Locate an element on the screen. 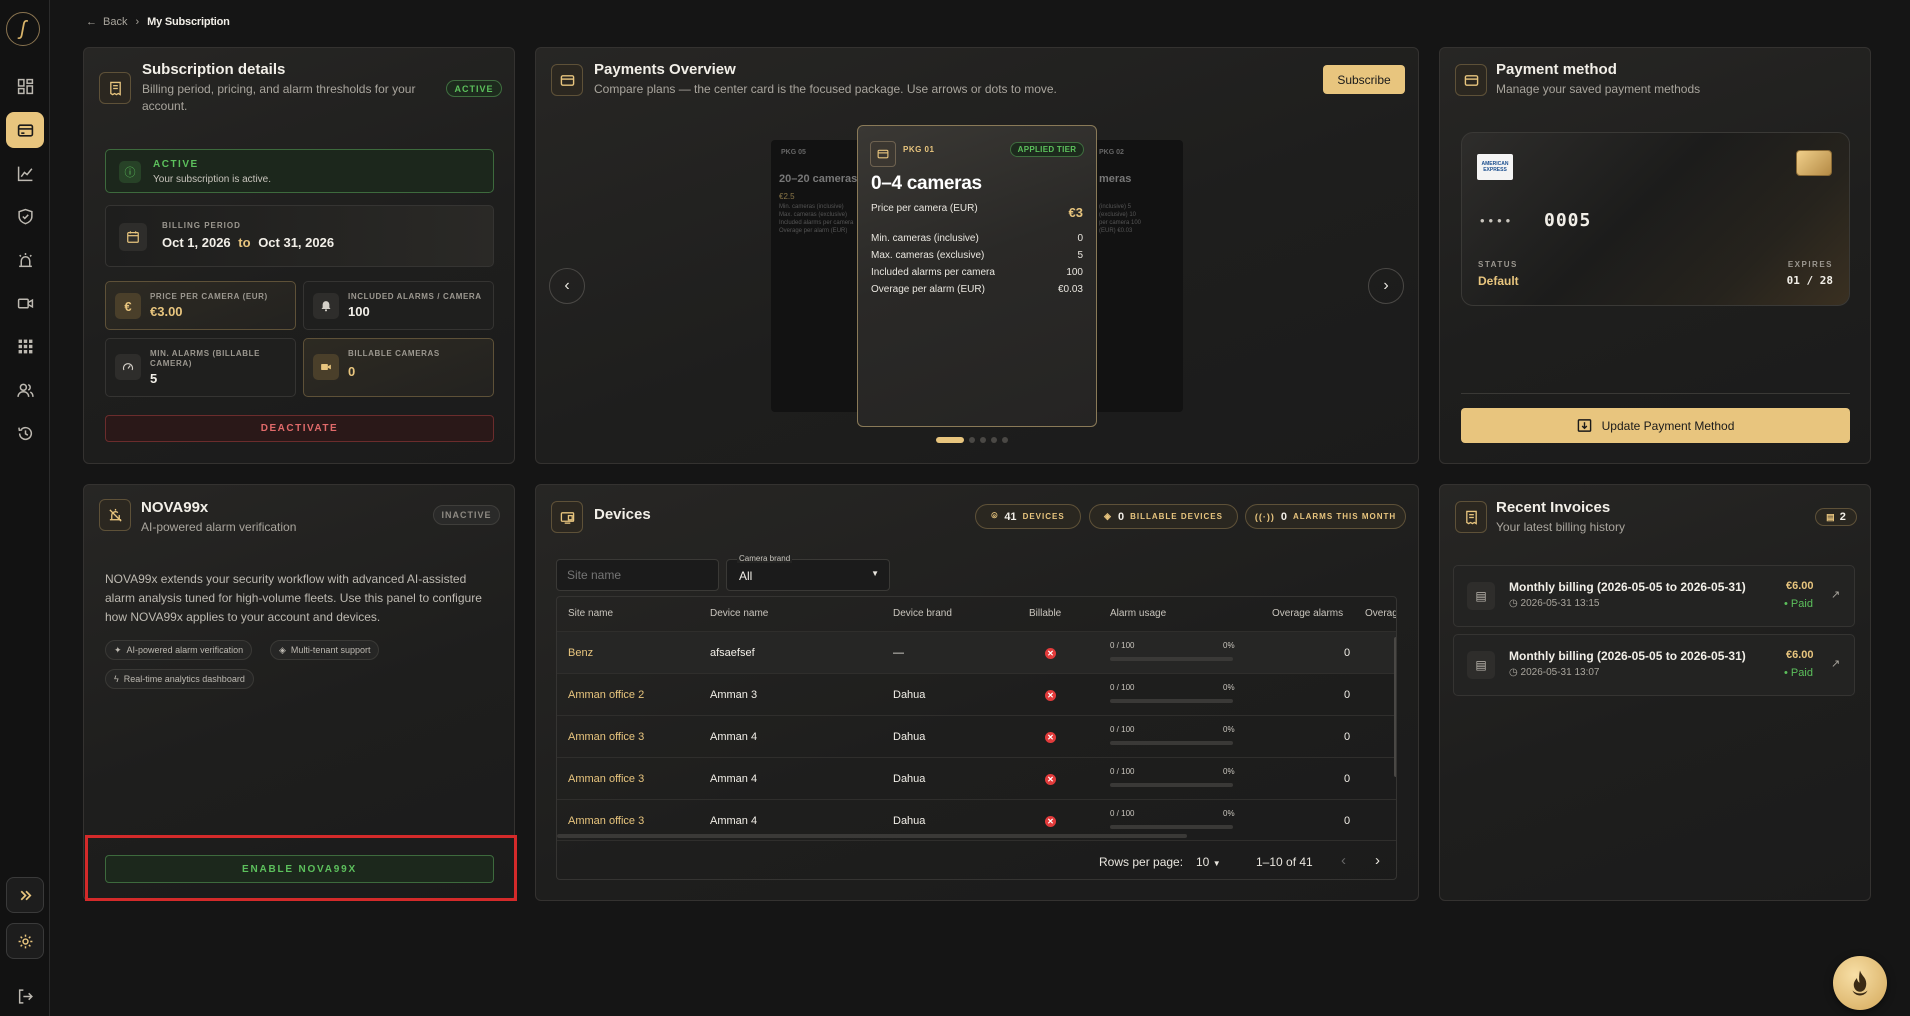  enable-nova-button: ENABLE NOVA99X is located at coordinates (299, 869).